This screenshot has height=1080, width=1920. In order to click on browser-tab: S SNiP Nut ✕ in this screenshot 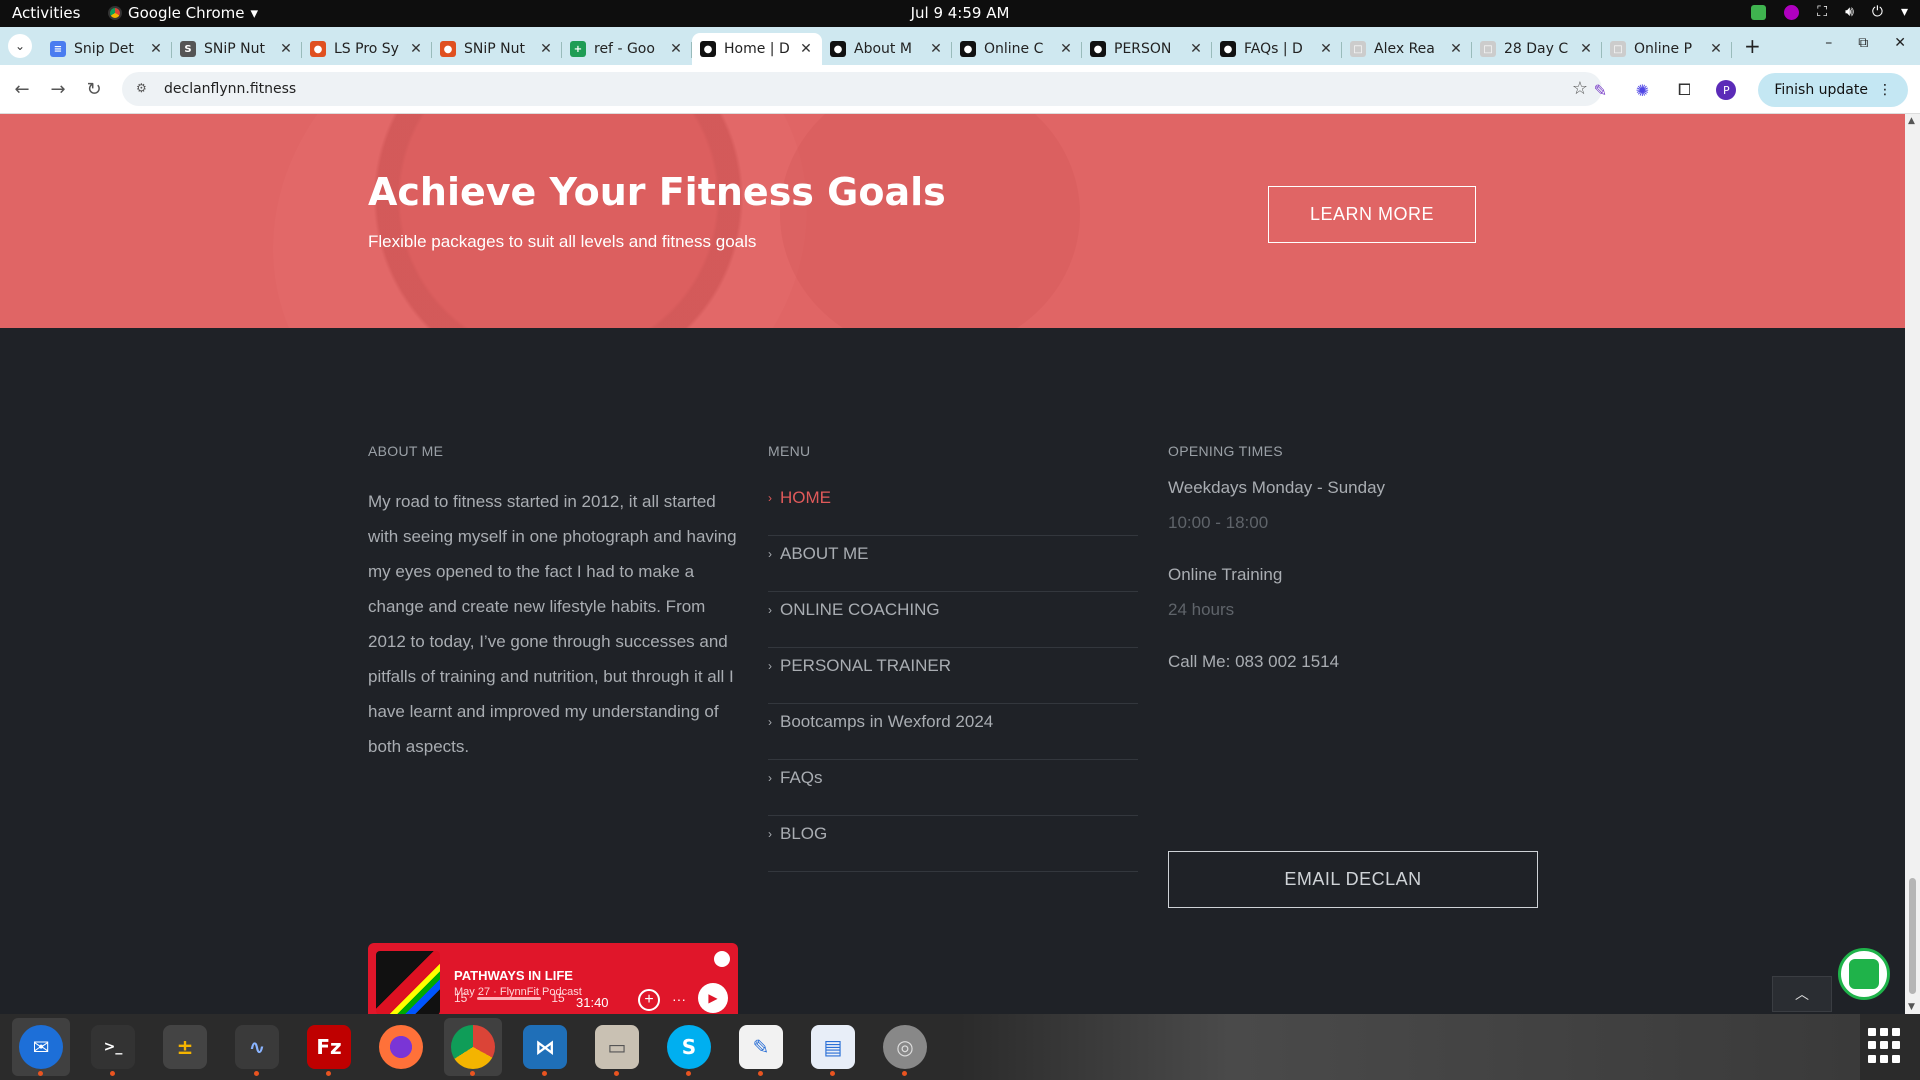, I will do `click(237, 49)`.